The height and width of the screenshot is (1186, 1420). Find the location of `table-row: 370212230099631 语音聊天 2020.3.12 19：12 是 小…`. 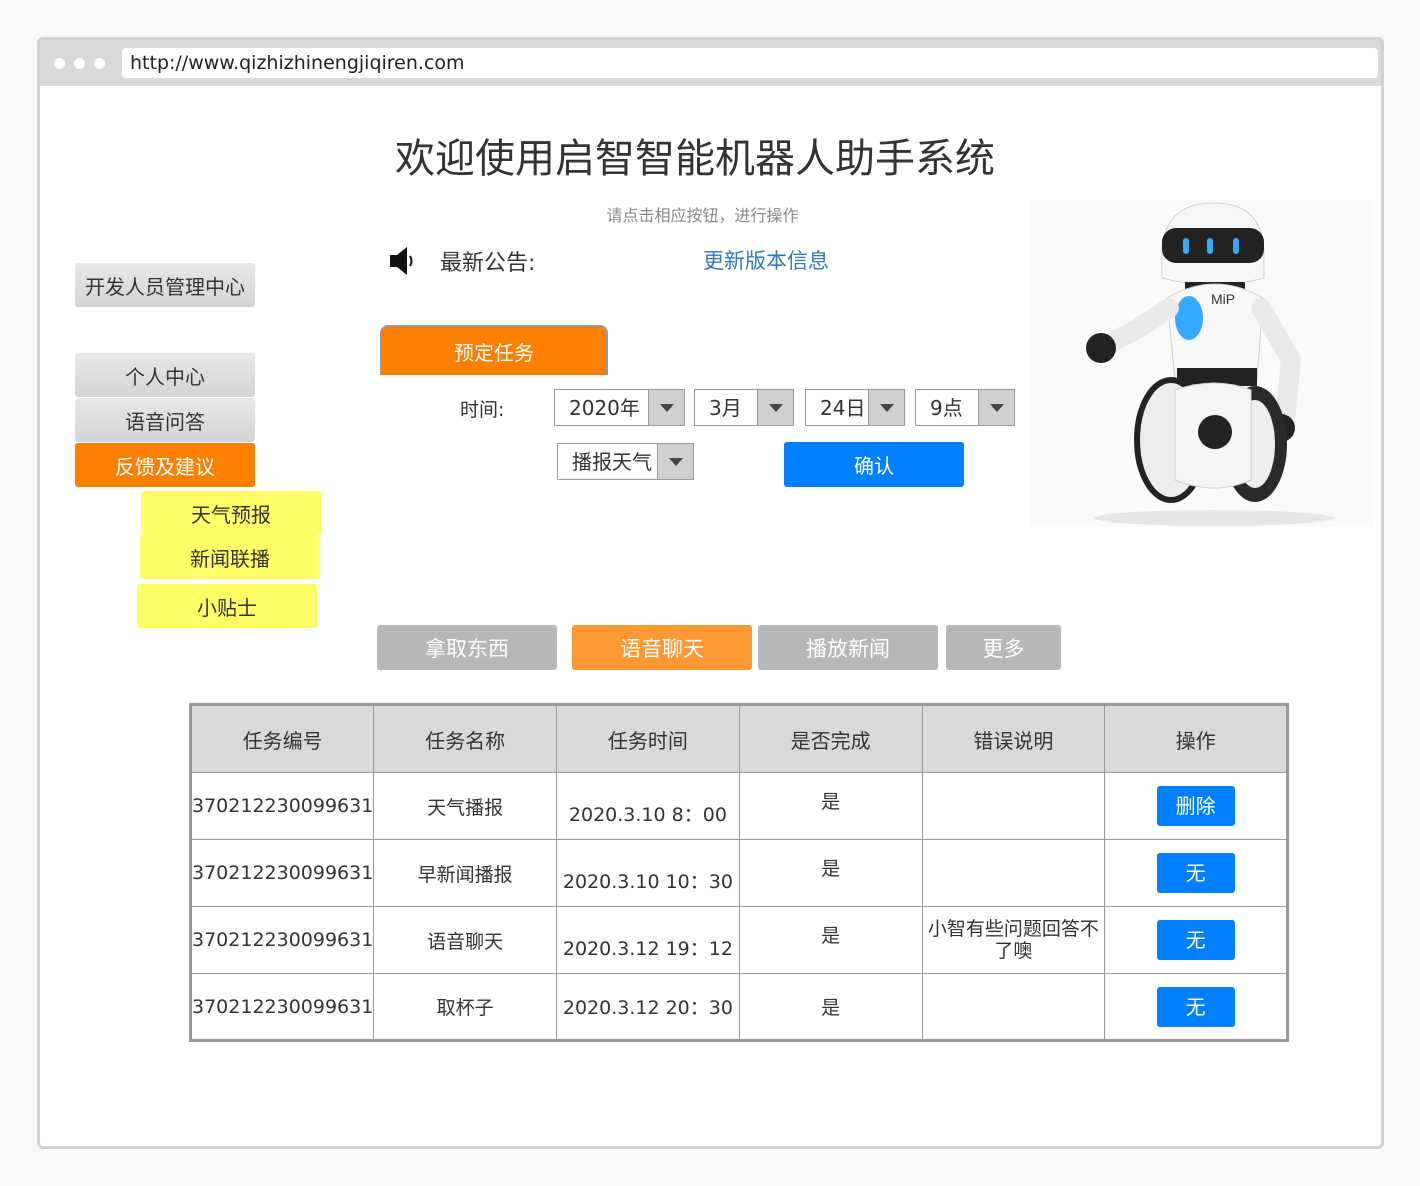

table-row: 370212230099631 语音聊天 2020.3.12 19：12 是 小… is located at coordinates (738, 940).